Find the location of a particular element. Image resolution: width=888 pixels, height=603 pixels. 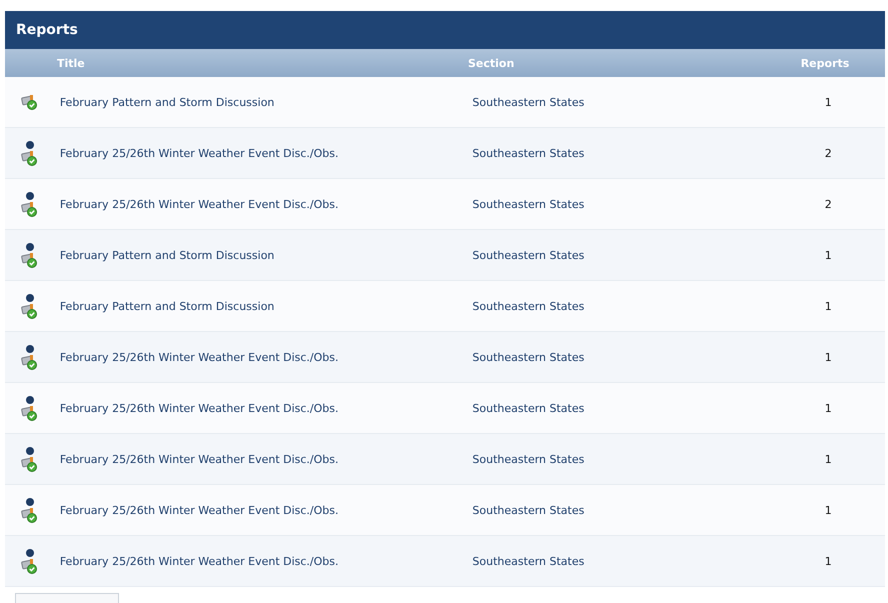

panel-title: Reports is located at coordinates (47, 30).